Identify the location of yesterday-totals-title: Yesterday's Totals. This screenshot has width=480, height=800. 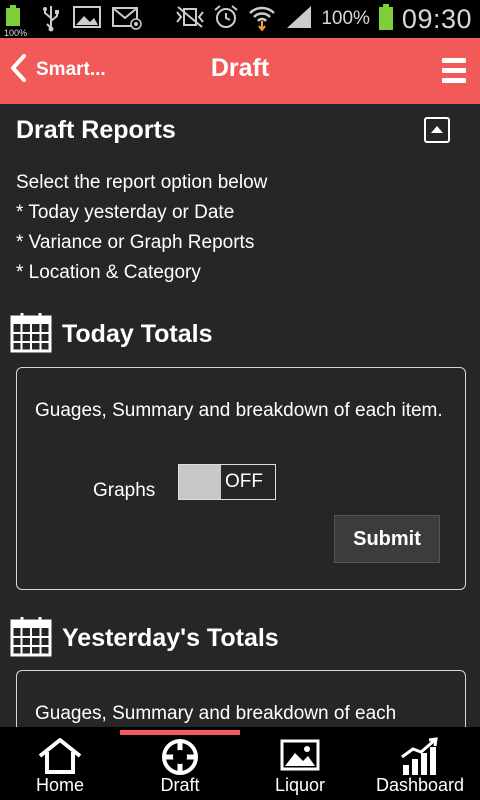
(170, 637).